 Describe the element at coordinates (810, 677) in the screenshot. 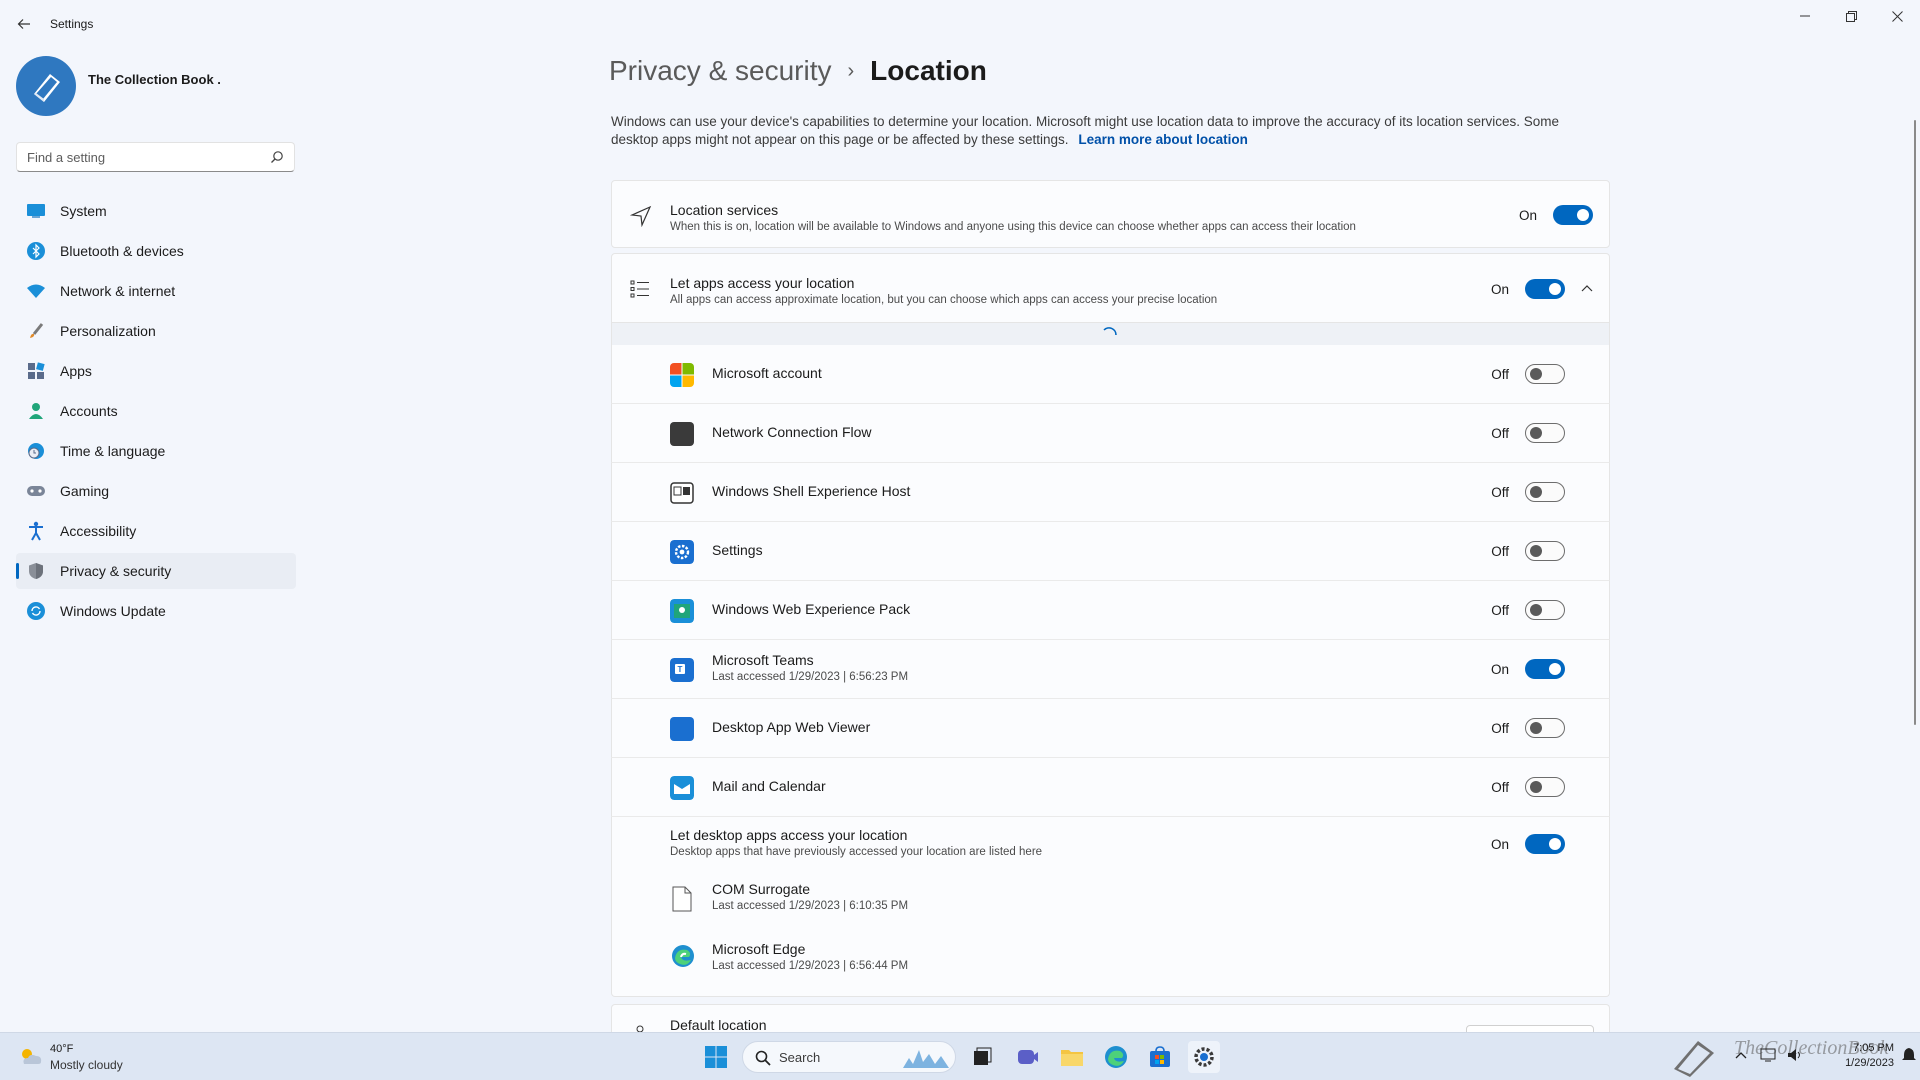

I see `last-accessed: Last accessed 1/29/2023 | 6:56:23 PM` at that location.